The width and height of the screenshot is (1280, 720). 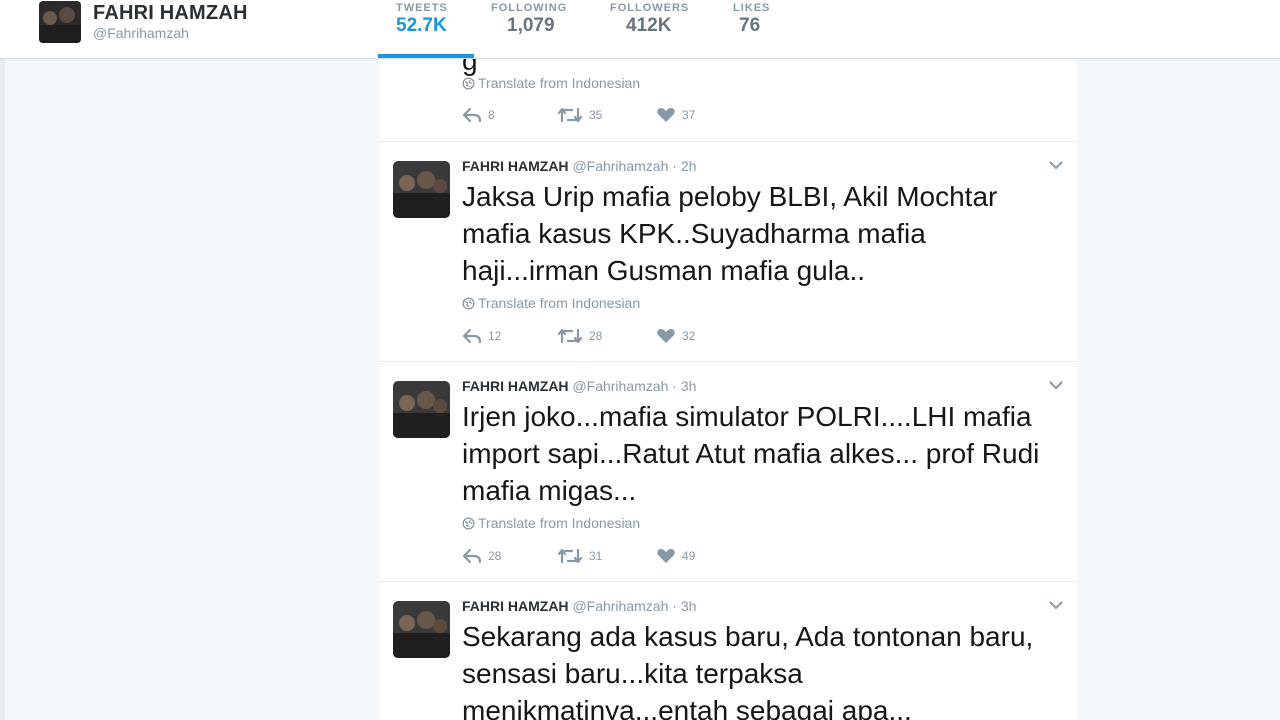 I want to click on retweet-button: 35, so click(x=579, y=116).